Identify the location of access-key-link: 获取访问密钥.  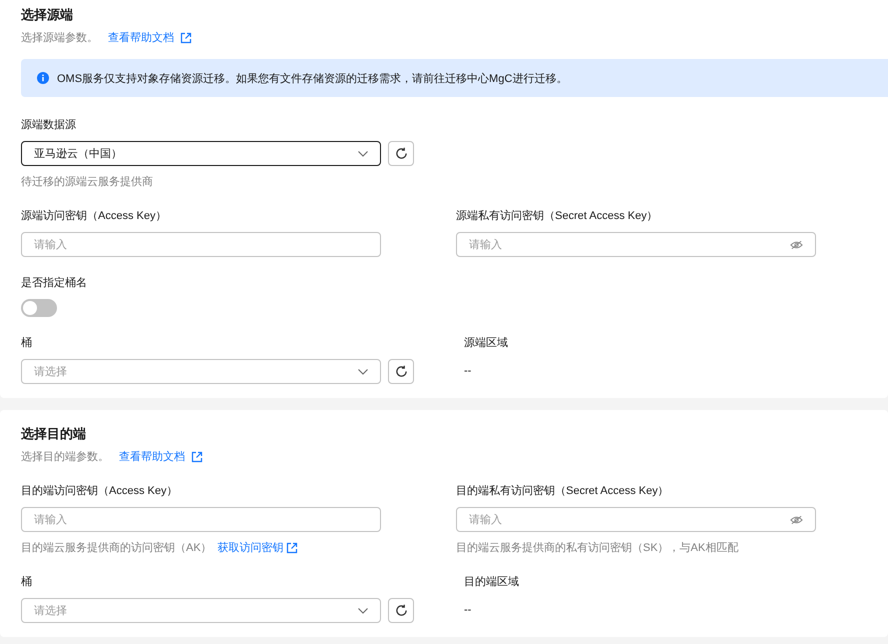
(251, 548).